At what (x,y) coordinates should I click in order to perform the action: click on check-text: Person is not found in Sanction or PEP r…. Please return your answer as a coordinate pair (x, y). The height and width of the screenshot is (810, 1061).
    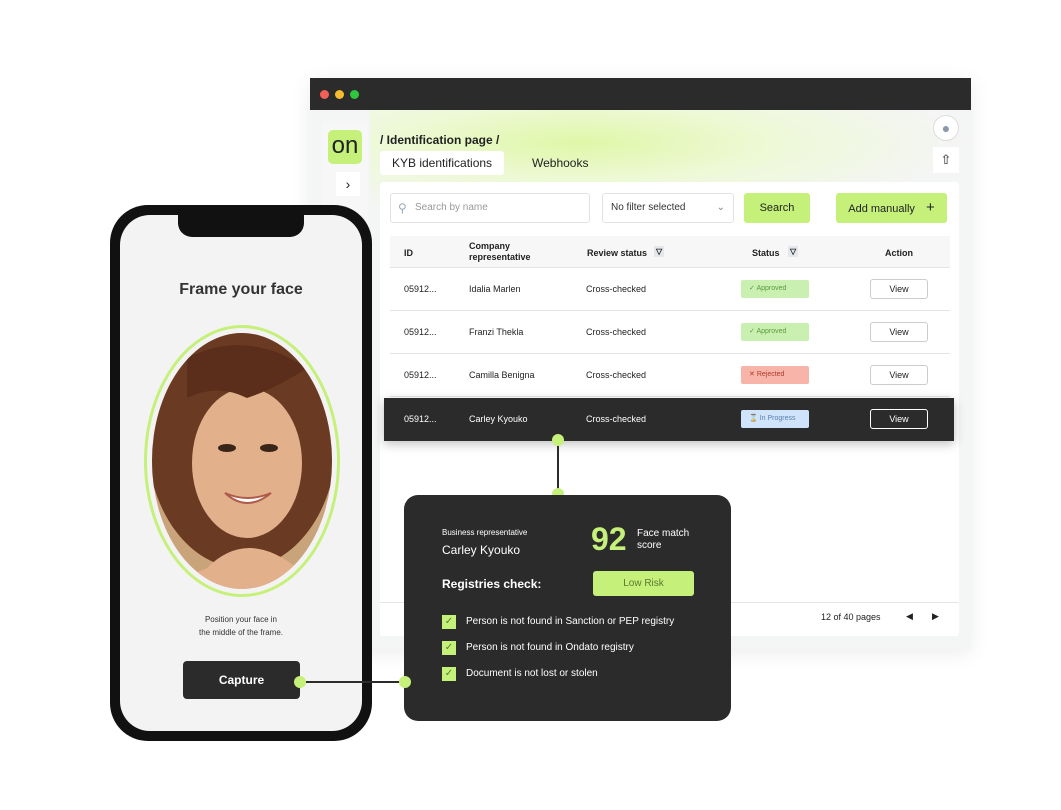
    Looking at the image, I should click on (570, 621).